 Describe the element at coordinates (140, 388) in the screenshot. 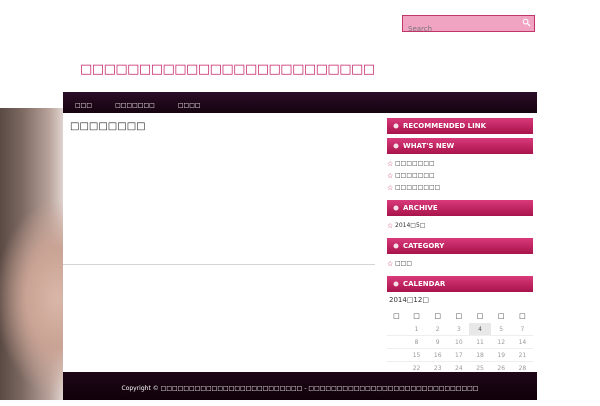

I see `copyright-text: Copyright ©` at that location.